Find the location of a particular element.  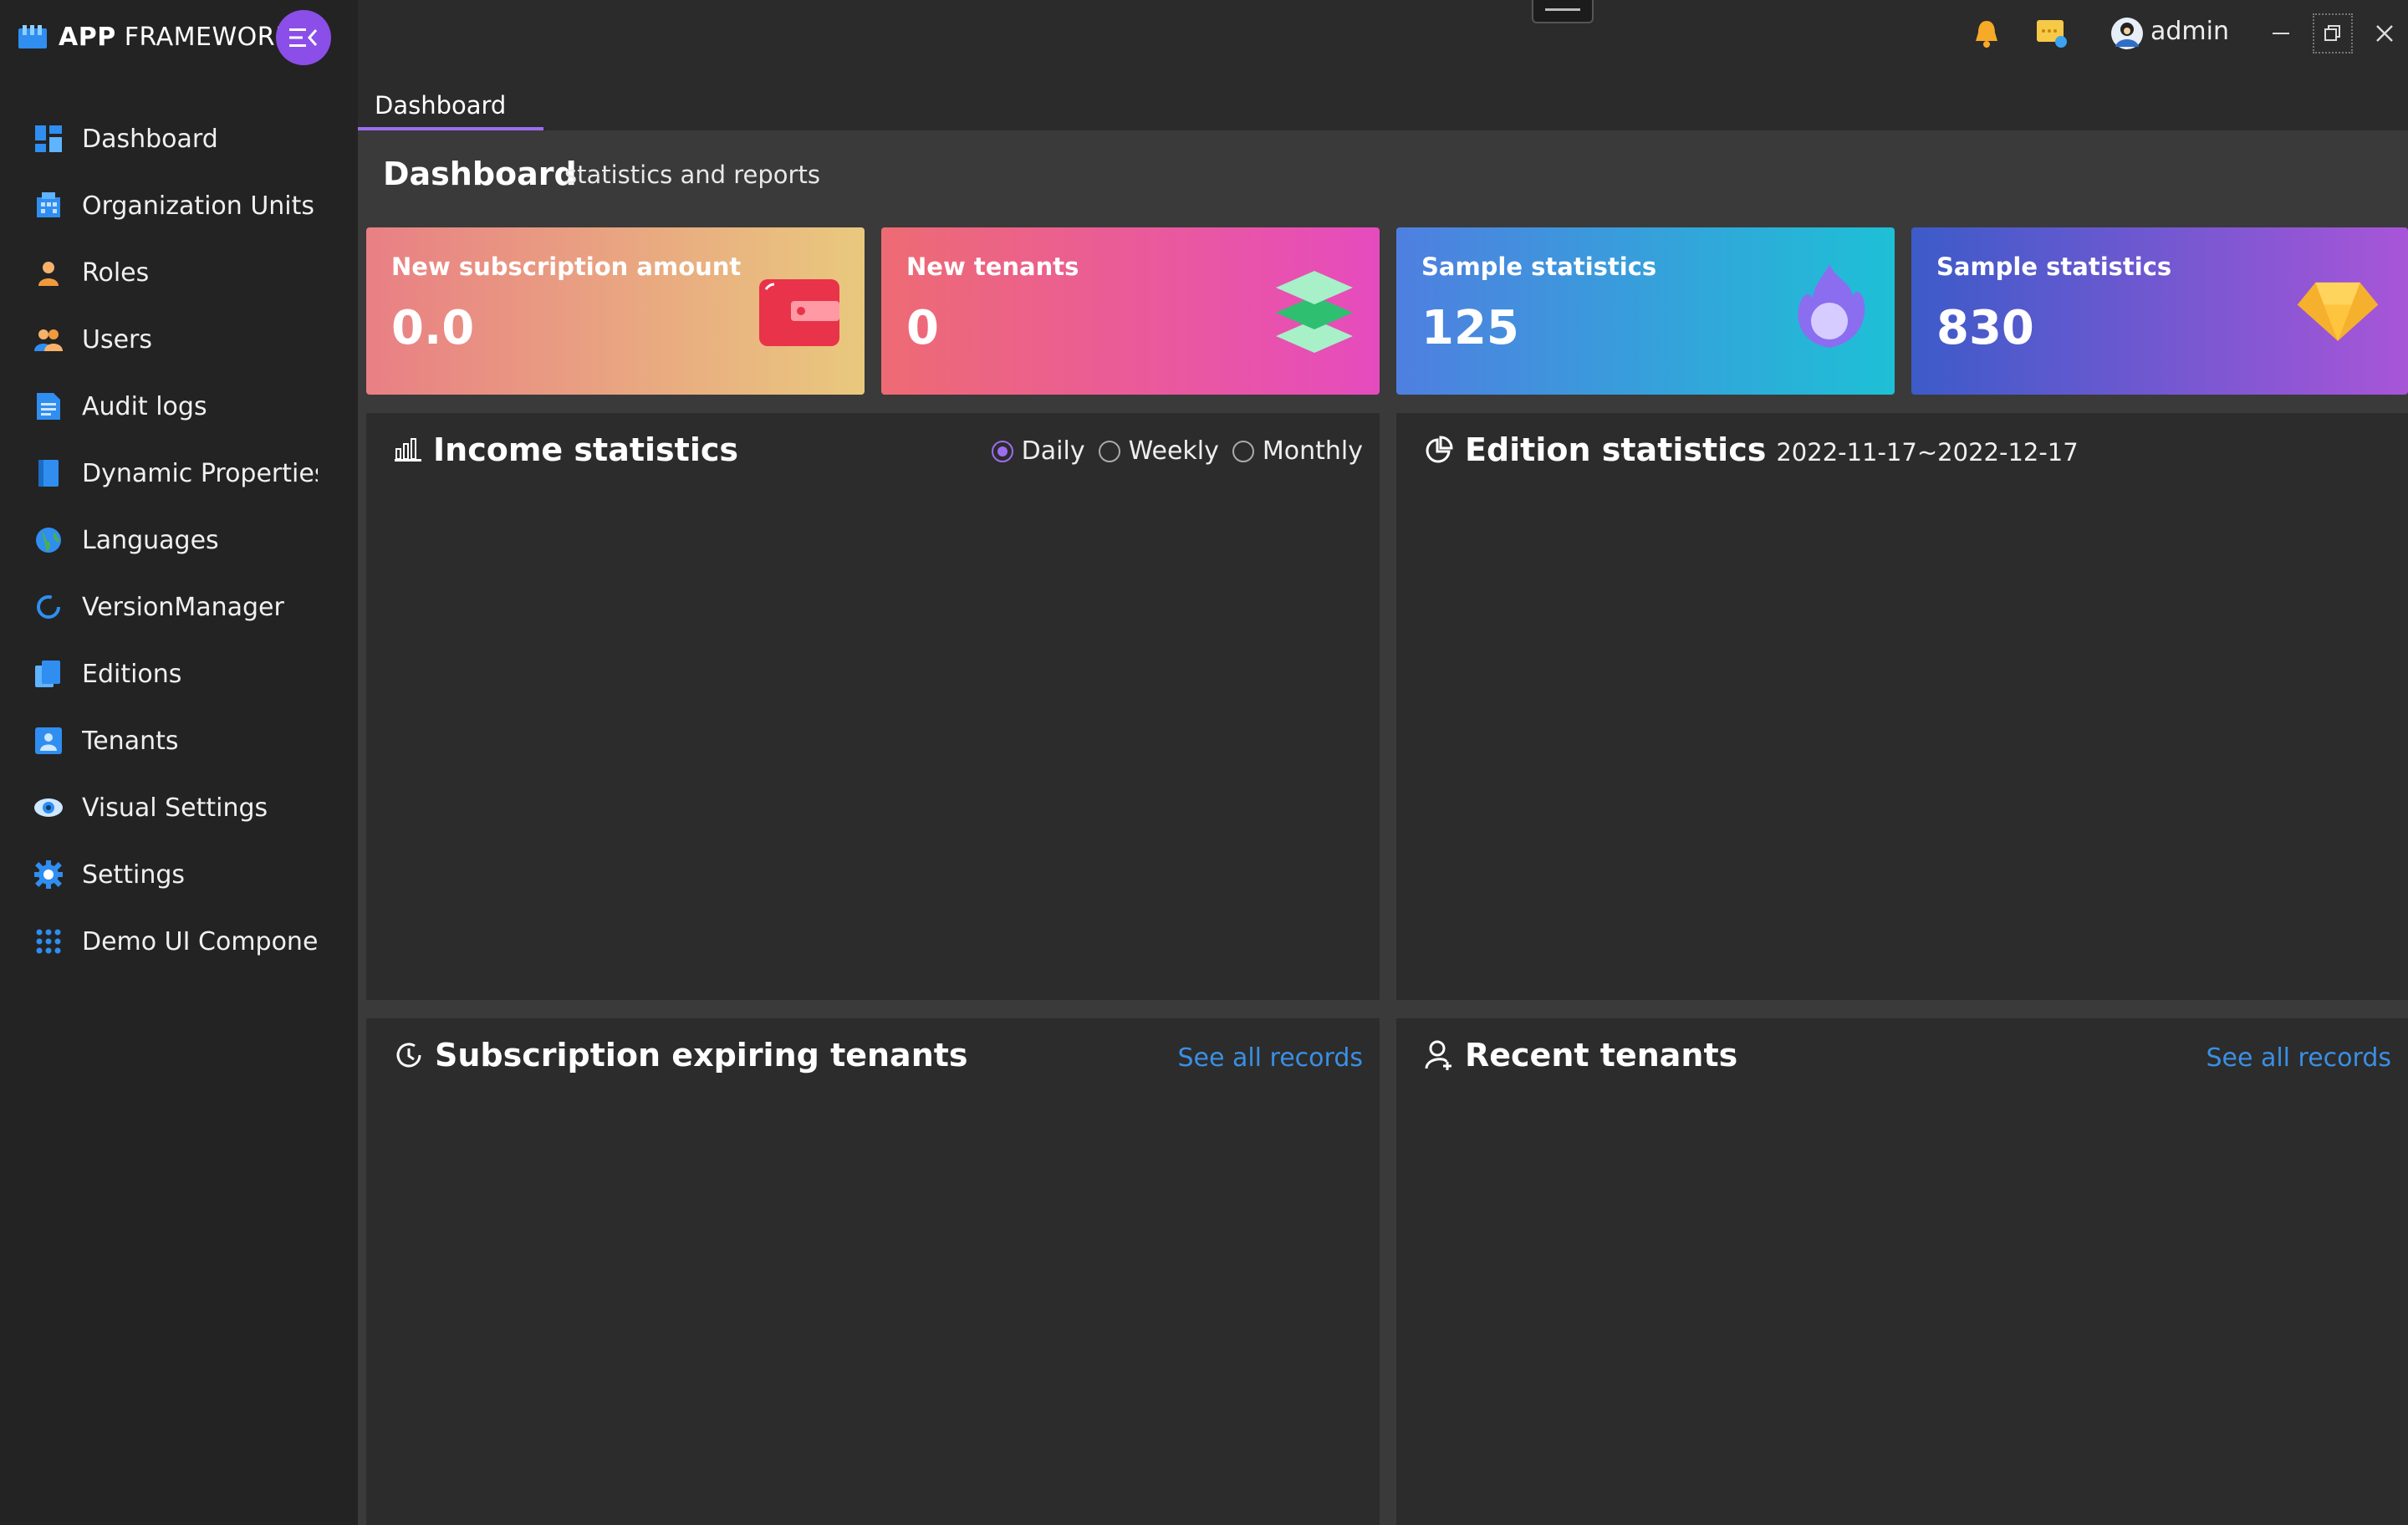

tab-strip: Dashboard is located at coordinates (1383, 105).